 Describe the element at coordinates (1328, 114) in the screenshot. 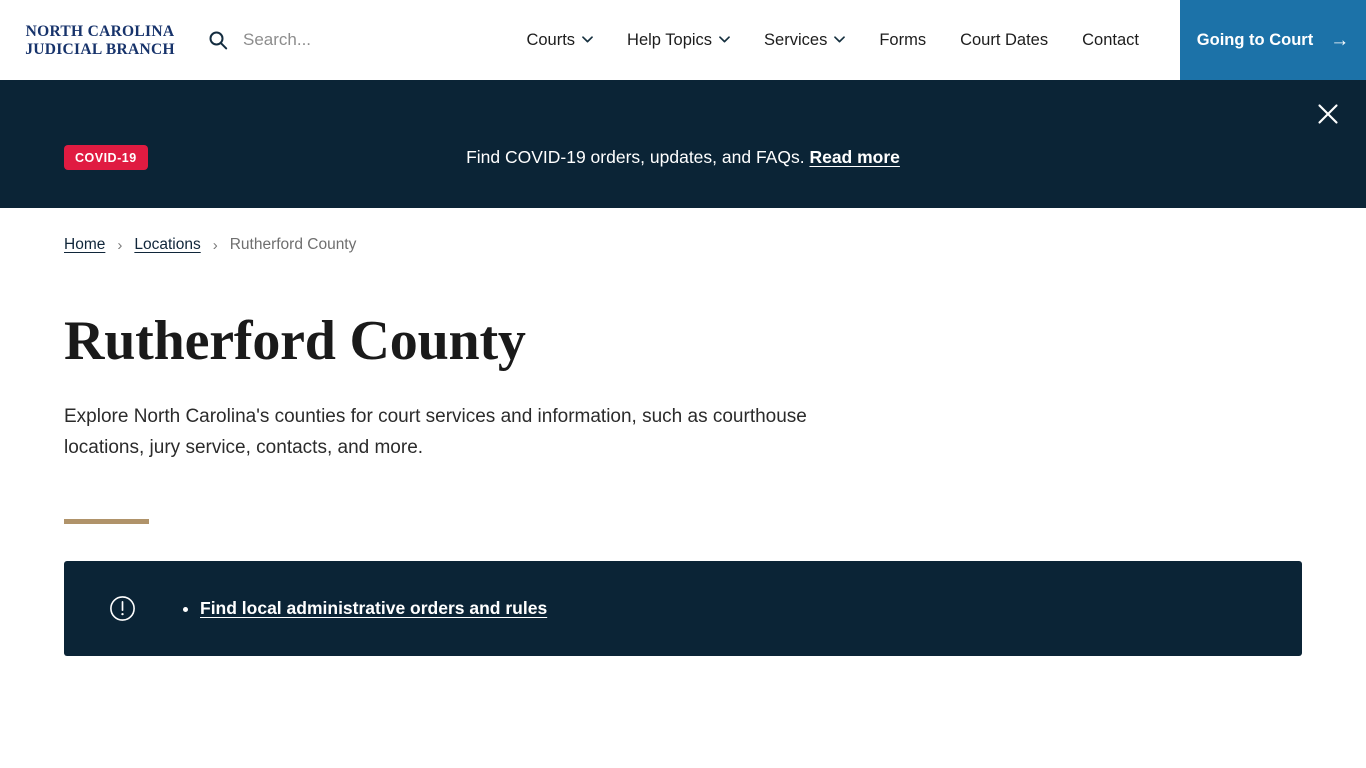

I see `close-icon` at that location.